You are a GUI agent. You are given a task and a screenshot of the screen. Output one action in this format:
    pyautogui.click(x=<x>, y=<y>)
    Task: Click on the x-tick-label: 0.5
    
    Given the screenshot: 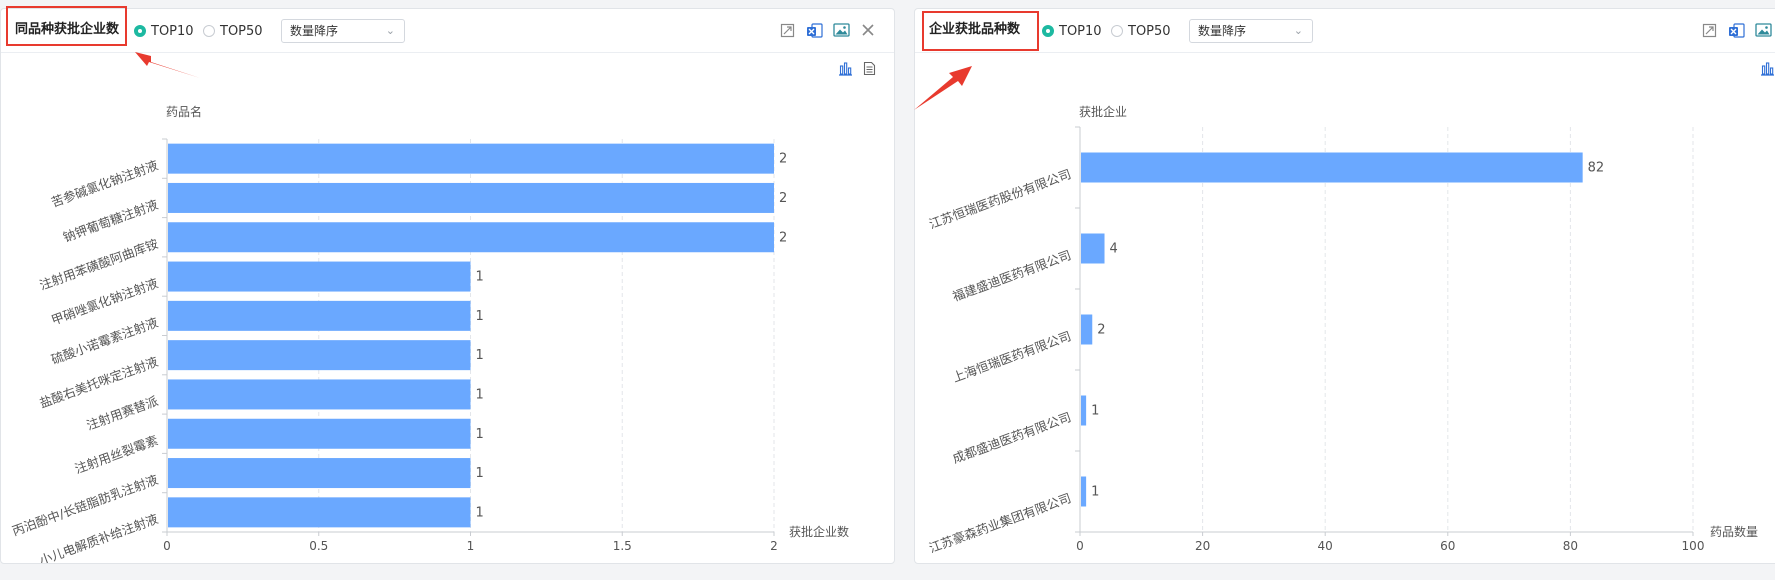 What is the action you would take?
    pyautogui.click(x=318, y=546)
    